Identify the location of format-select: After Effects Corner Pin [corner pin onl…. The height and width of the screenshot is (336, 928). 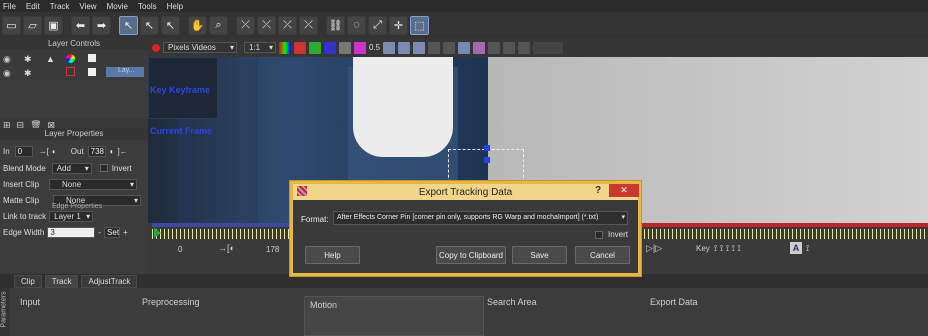
(480, 218).